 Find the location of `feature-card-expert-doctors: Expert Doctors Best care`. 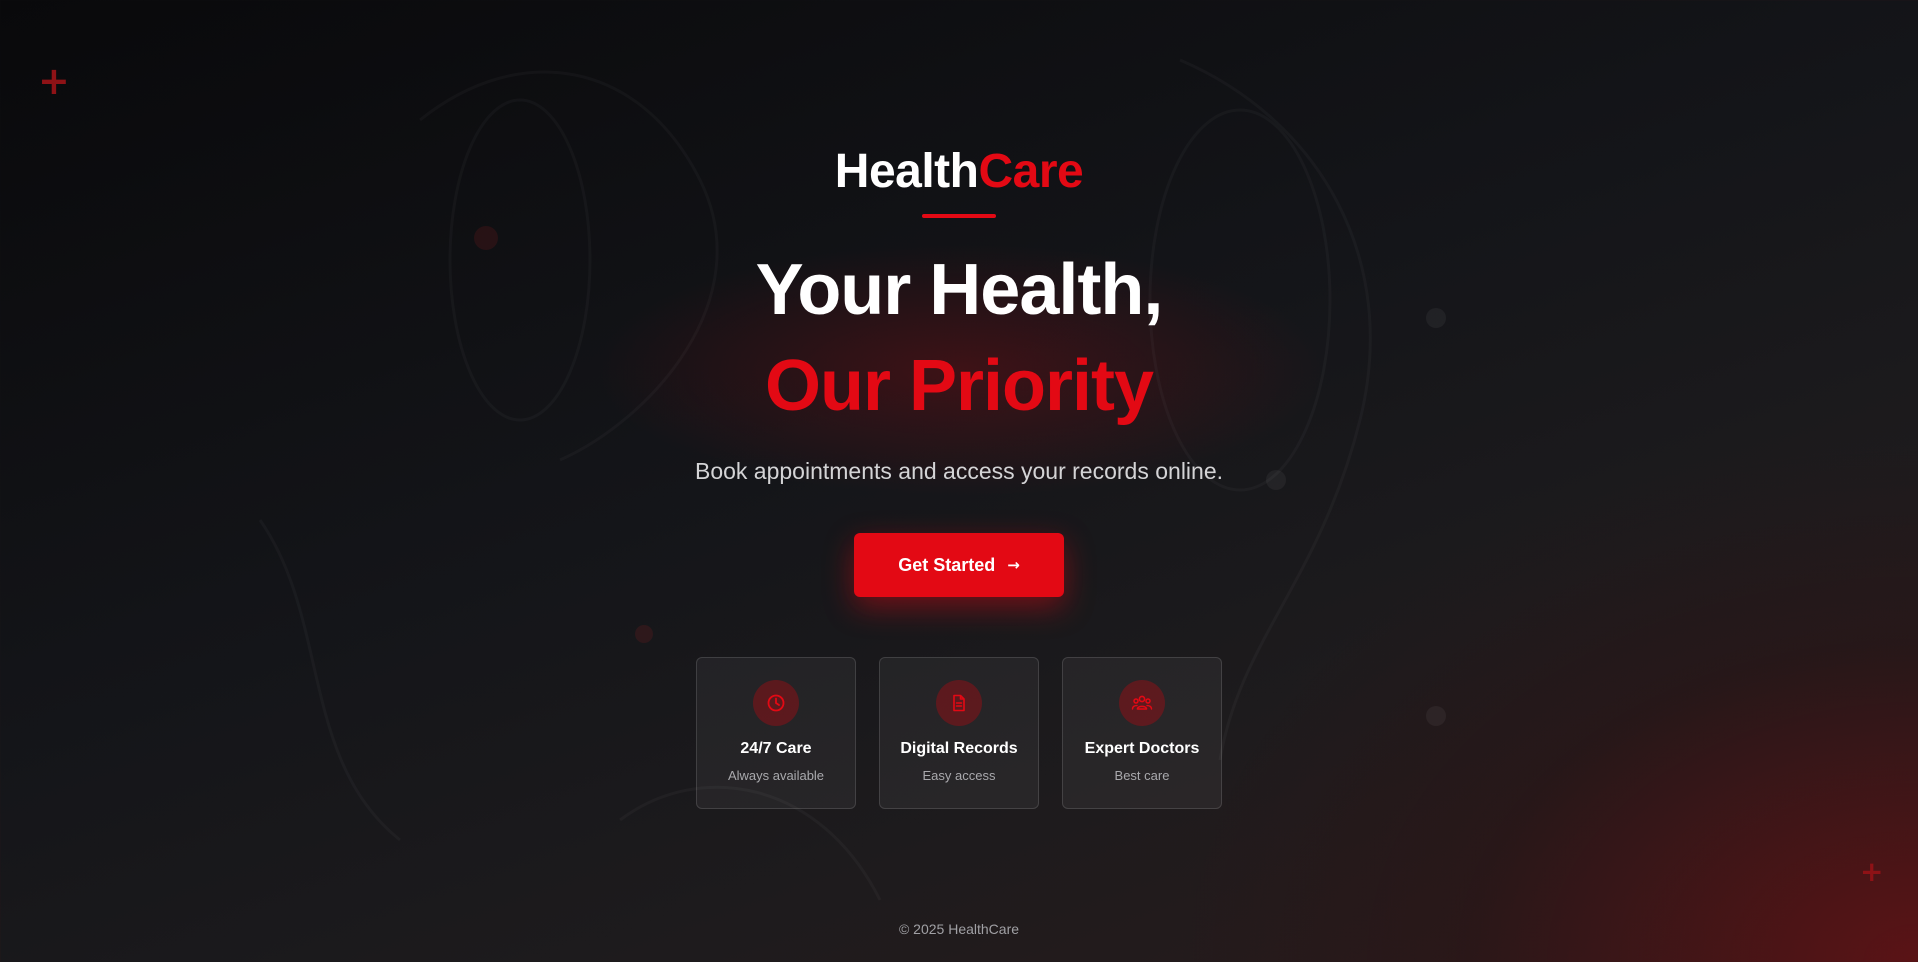

feature-card-expert-doctors: Expert Doctors Best care is located at coordinates (1142, 733).